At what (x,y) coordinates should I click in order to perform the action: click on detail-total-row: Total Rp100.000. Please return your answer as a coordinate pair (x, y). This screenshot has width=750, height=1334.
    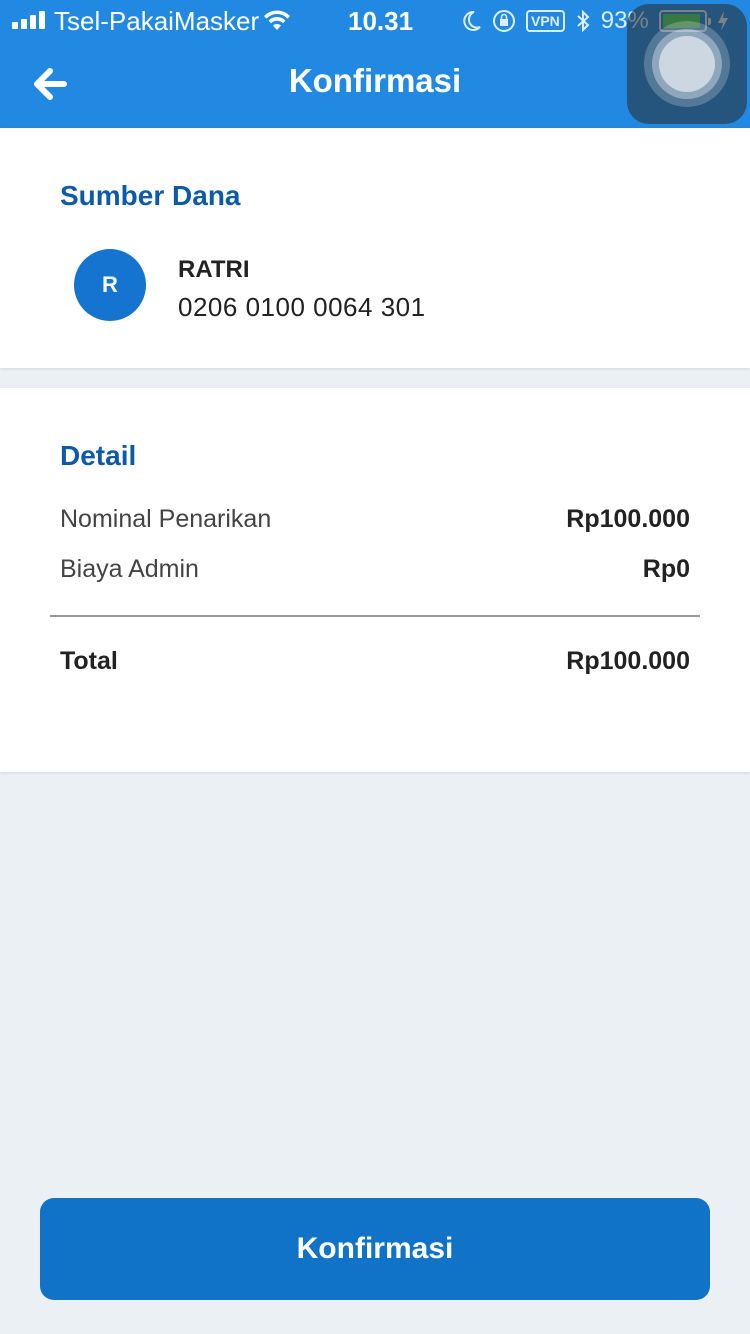
    Looking at the image, I should click on (375, 661).